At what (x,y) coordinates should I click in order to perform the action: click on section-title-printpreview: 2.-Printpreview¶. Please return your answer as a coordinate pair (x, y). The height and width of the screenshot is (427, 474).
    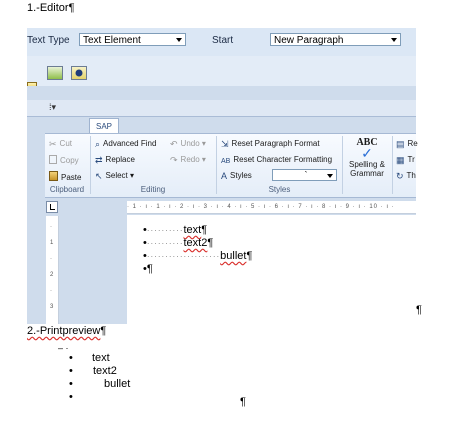
    Looking at the image, I should click on (66, 331).